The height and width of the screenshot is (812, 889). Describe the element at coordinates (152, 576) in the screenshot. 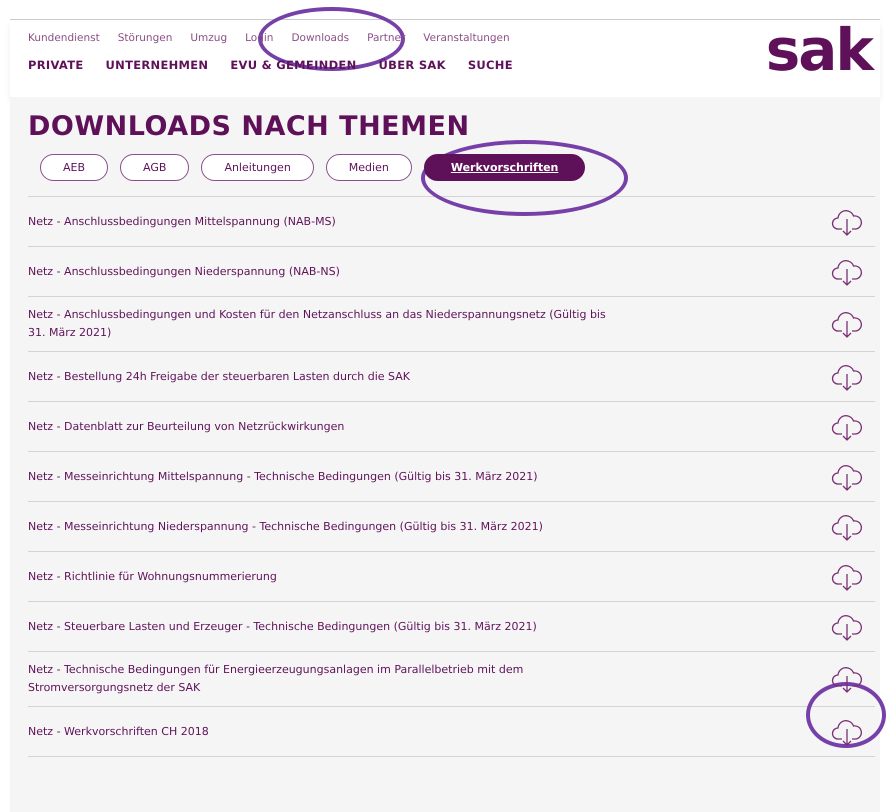

I see `document-link: Netz - Richtlinie für Wohnungsnummerierung` at that location.